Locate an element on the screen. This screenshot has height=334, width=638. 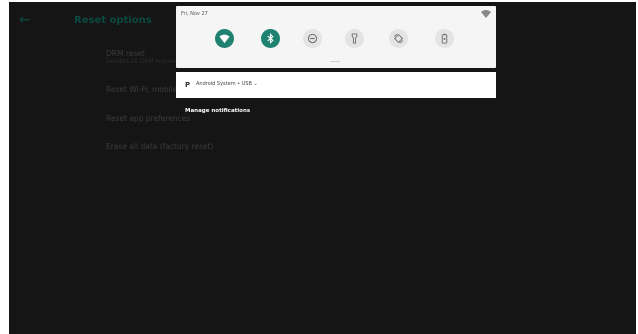
wifi-status-icon is located at coordinates (486, 14).